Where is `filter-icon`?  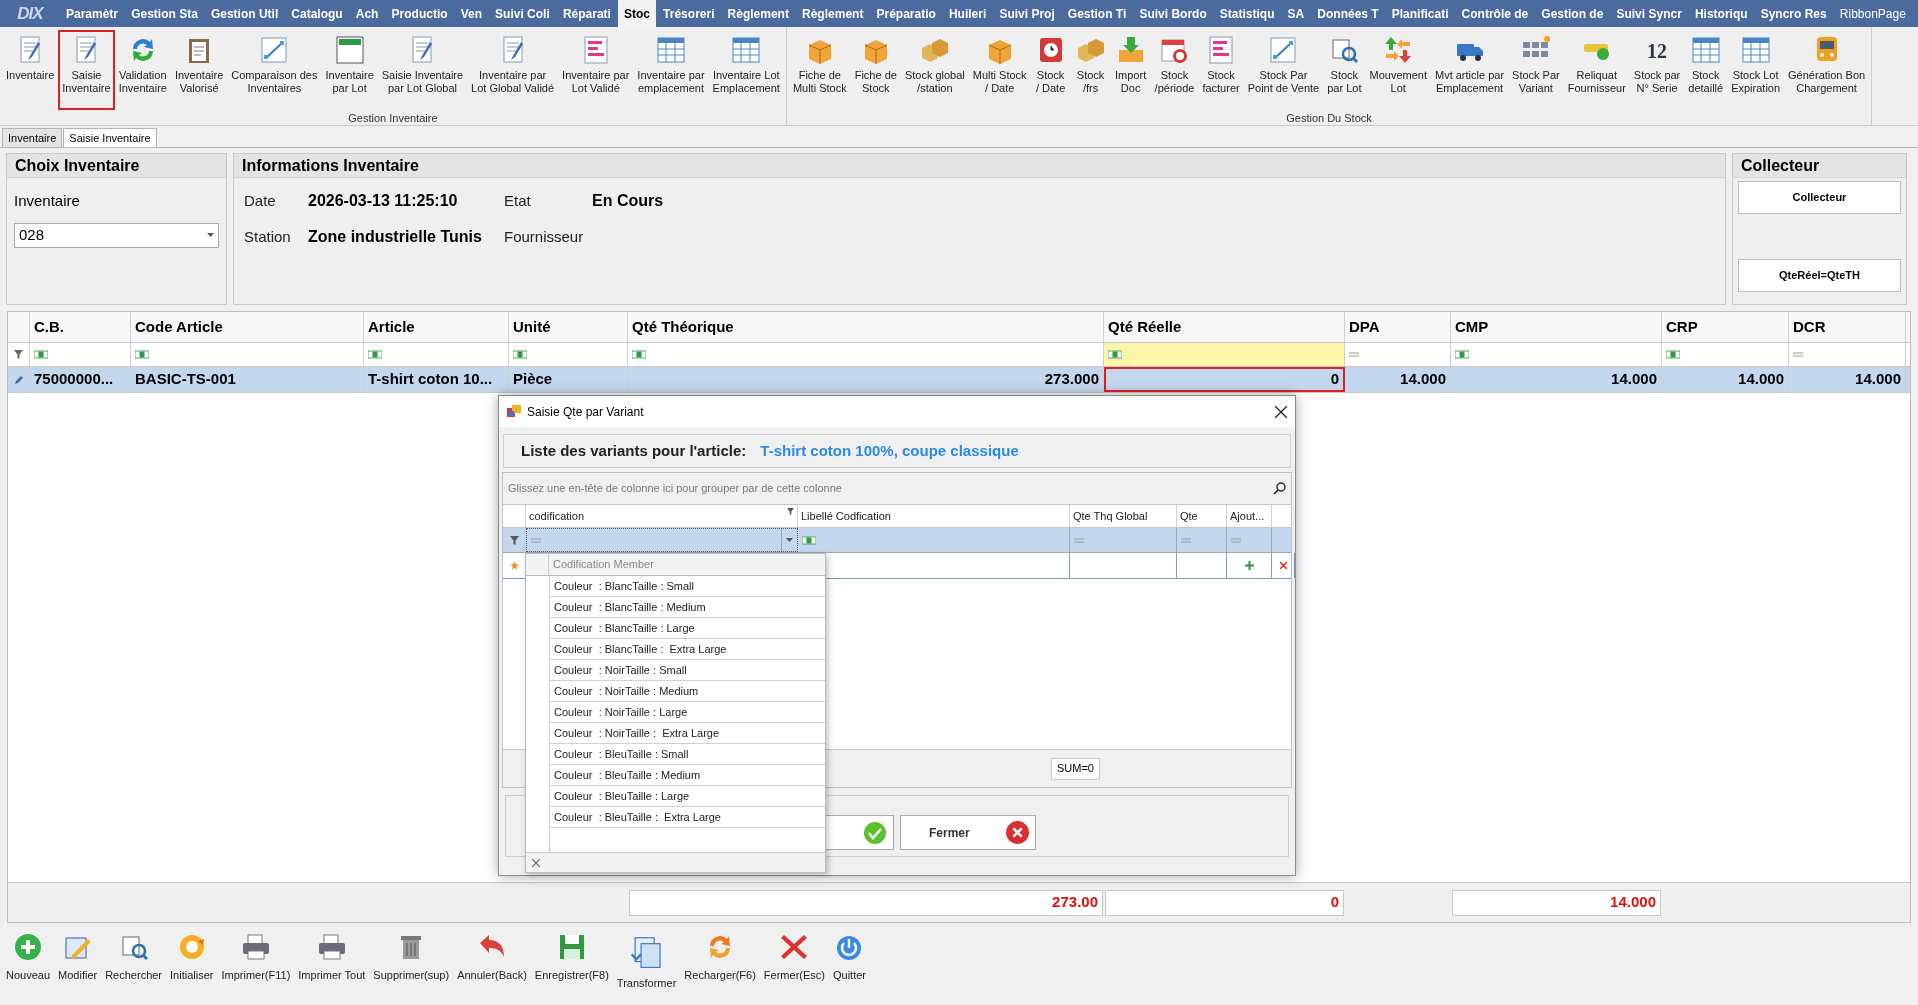
filter-icon is located at coordinates (790, 511).